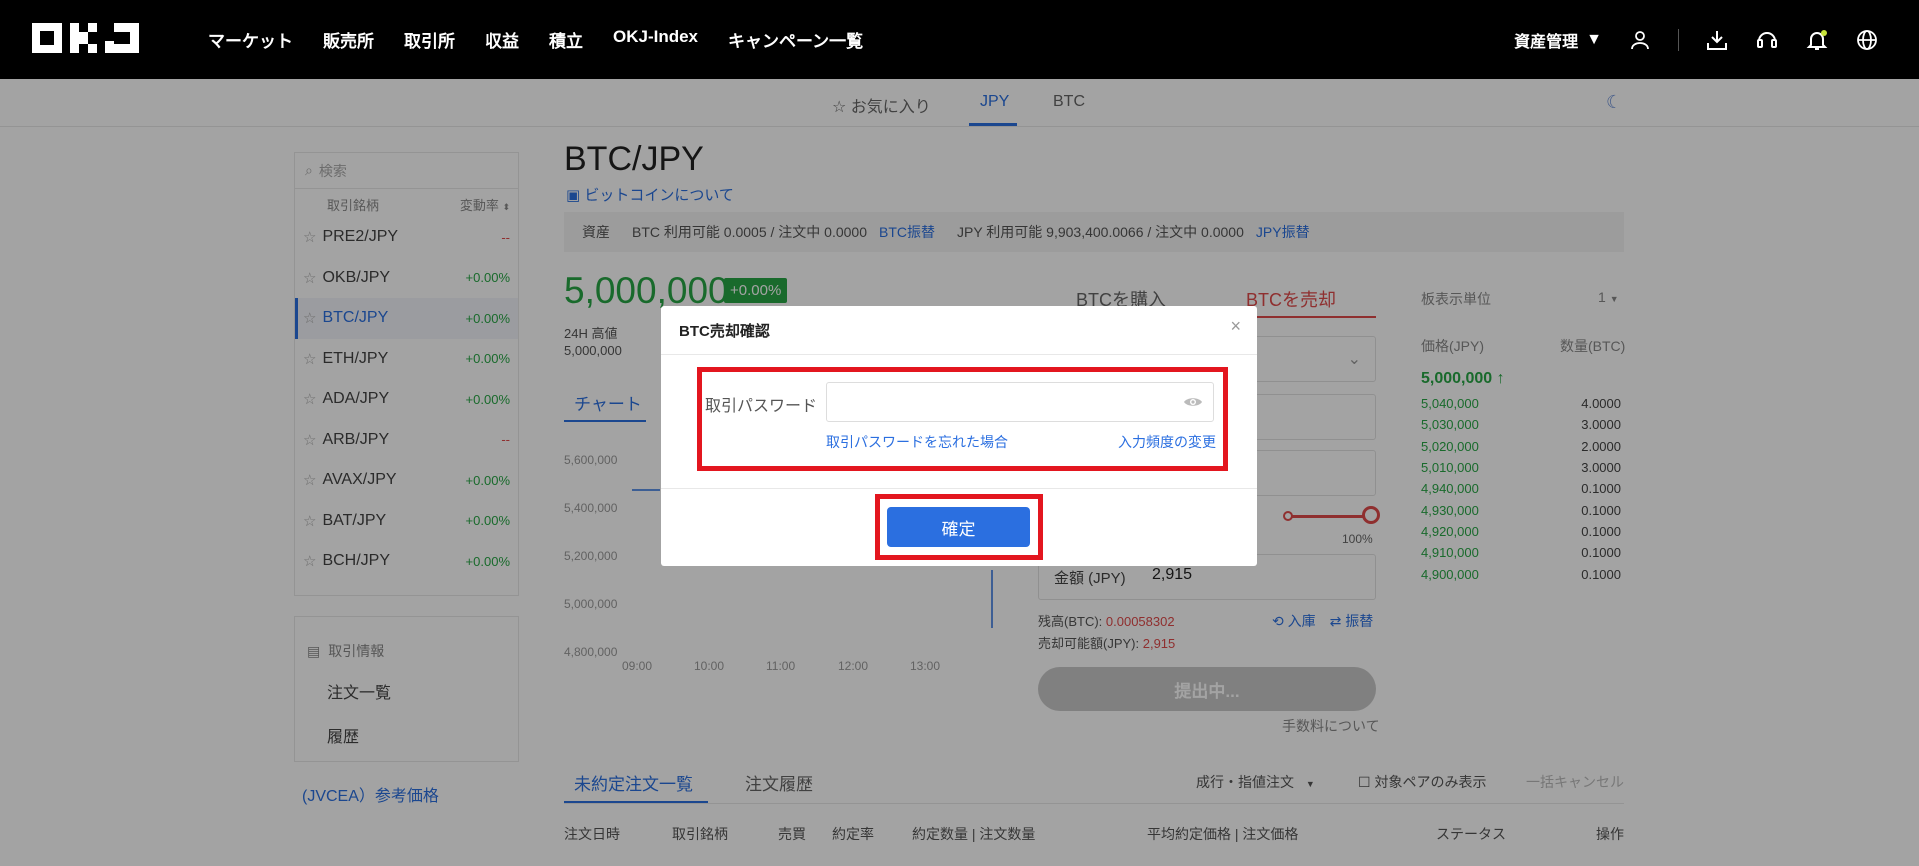  I want to click on user-icon, so click(1640, 40).